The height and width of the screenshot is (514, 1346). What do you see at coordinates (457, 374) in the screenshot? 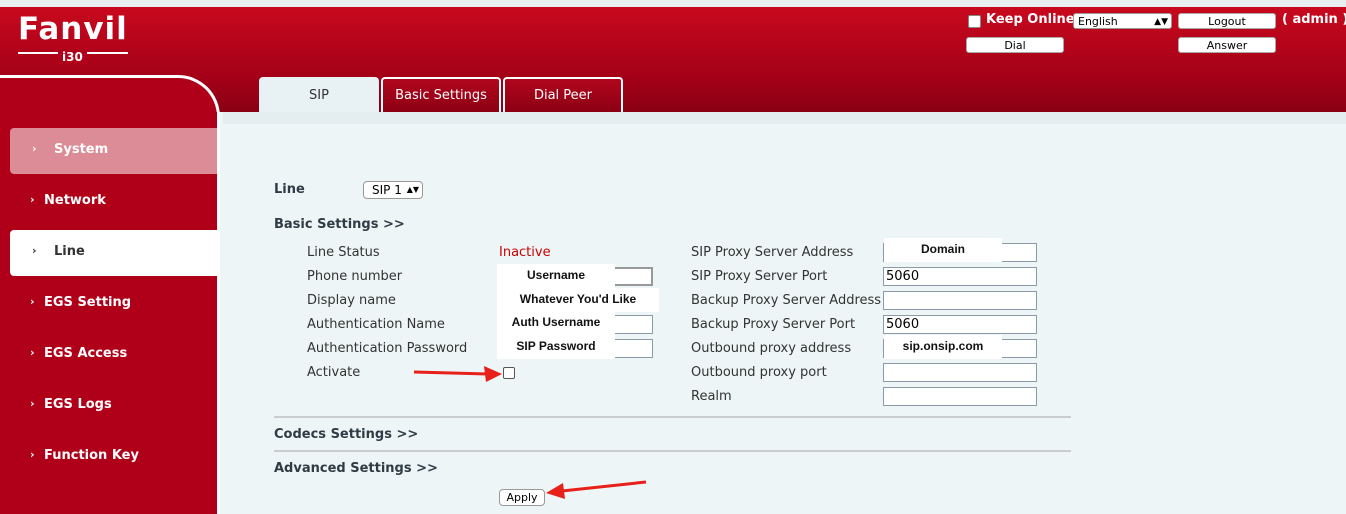
I see `arrow-to-activate-icon` at bounding box center [457, 374].